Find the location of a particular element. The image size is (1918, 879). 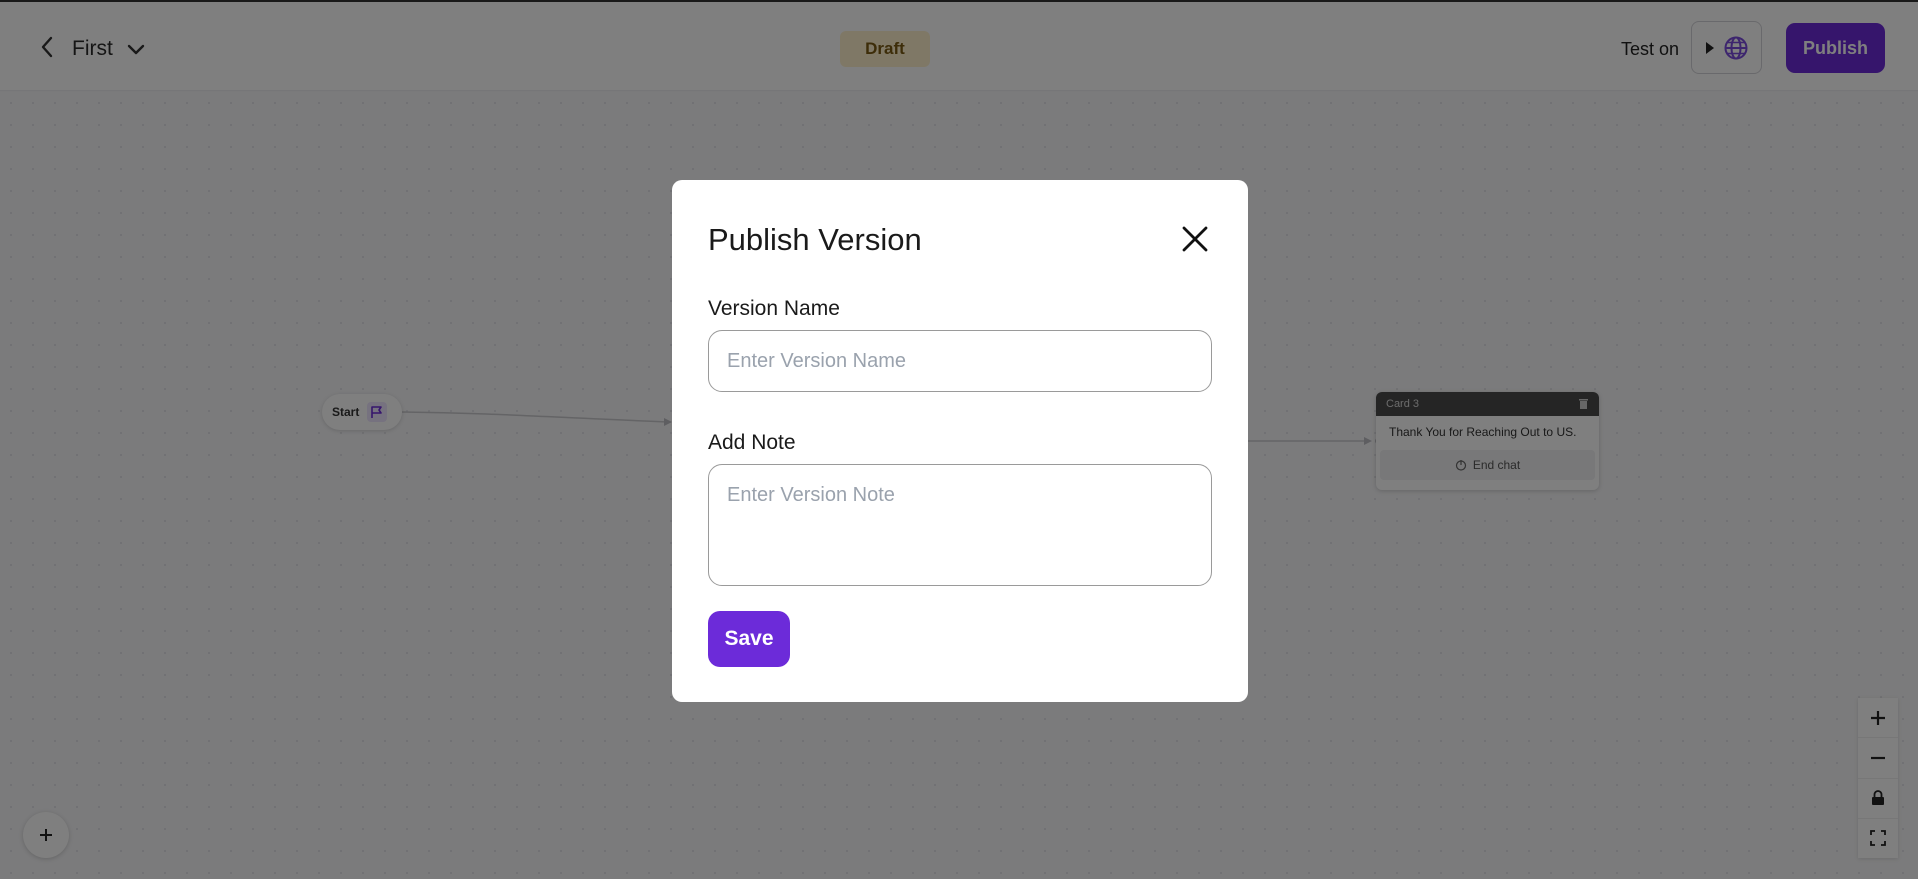

version-name-input is located at coordinates (960, 361).